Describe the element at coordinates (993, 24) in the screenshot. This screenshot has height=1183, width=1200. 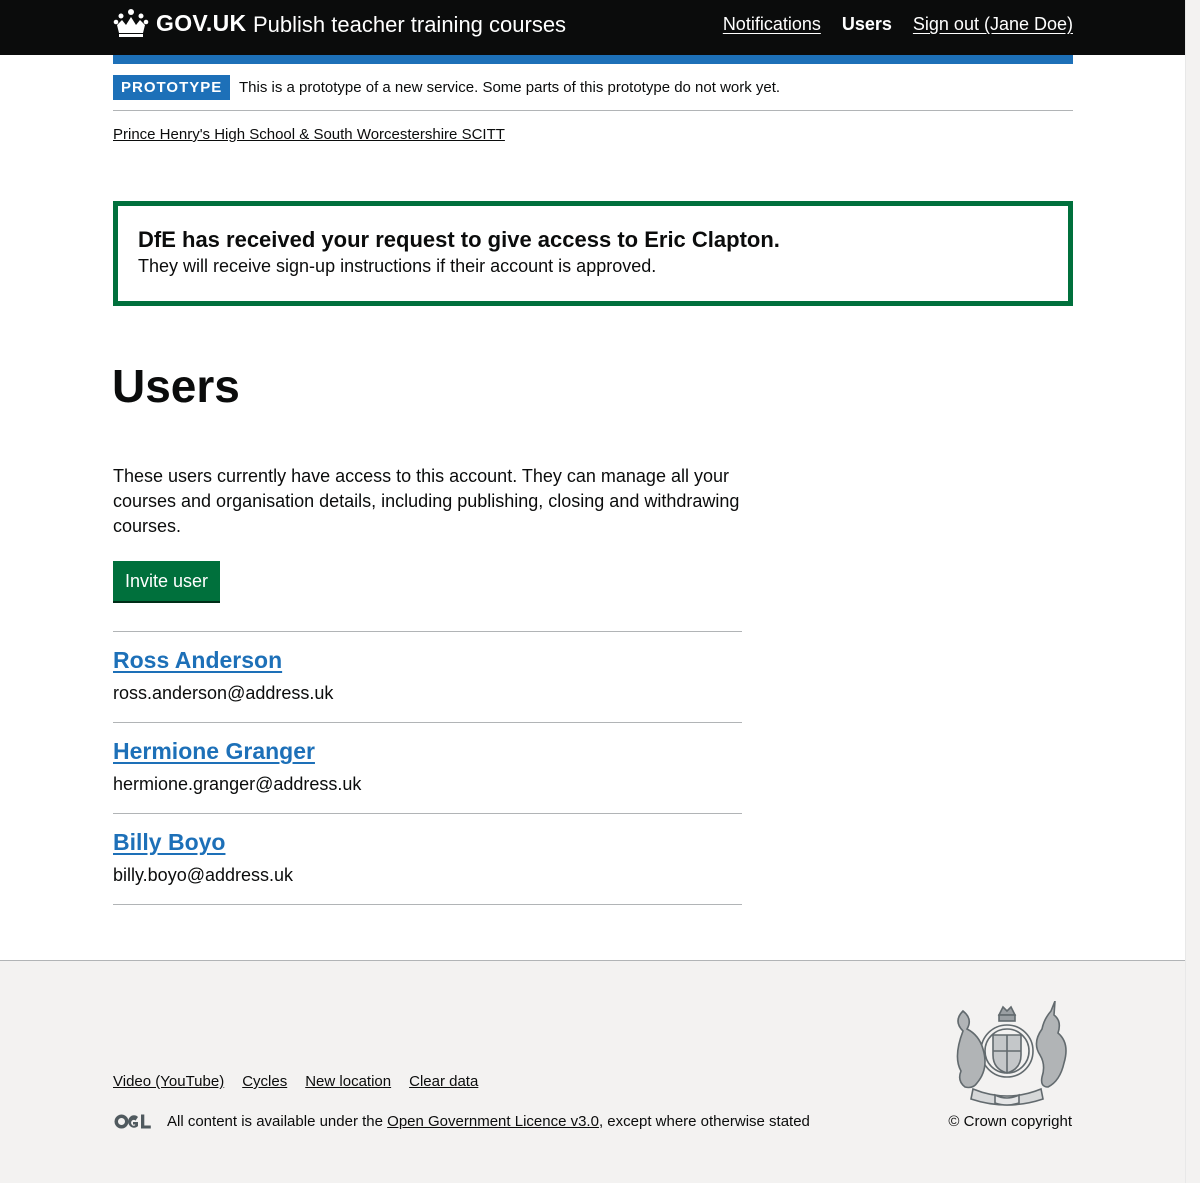
I see `nav-sign-out: Sign out (Jane Doe)` at that location.